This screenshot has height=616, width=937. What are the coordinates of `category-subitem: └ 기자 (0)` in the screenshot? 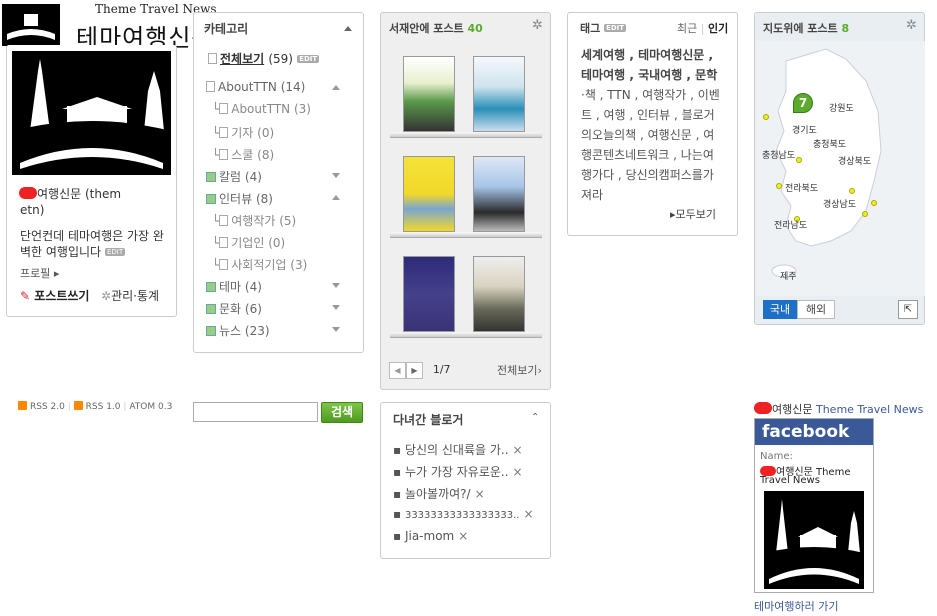 It's located at (243, 132).